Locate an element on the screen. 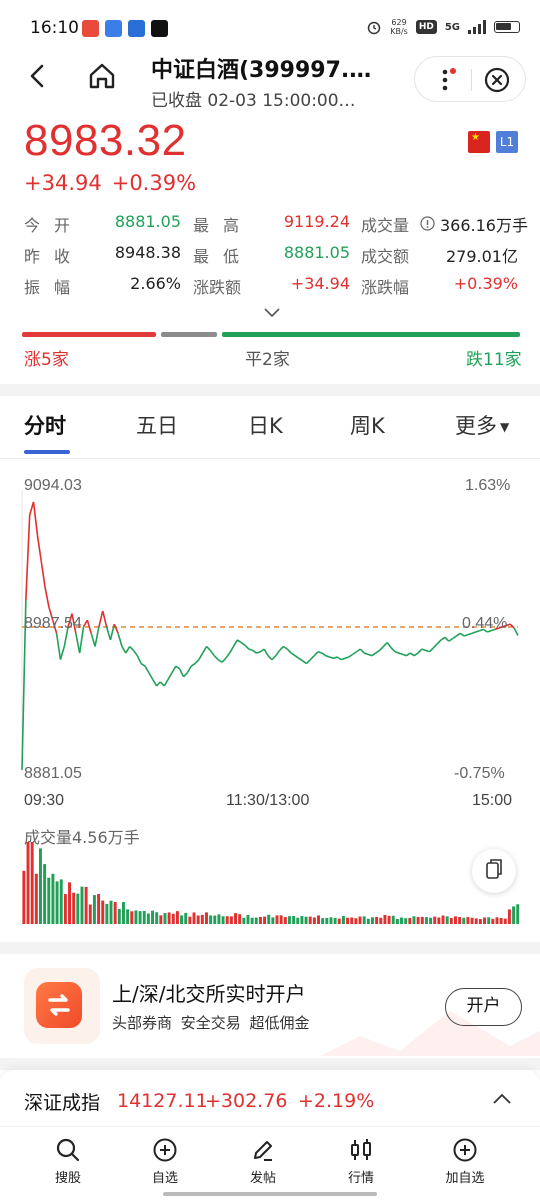 This screenshot has width=540, height=1200. change-pct-value: +0.39% is located at coordinates (485, 283).